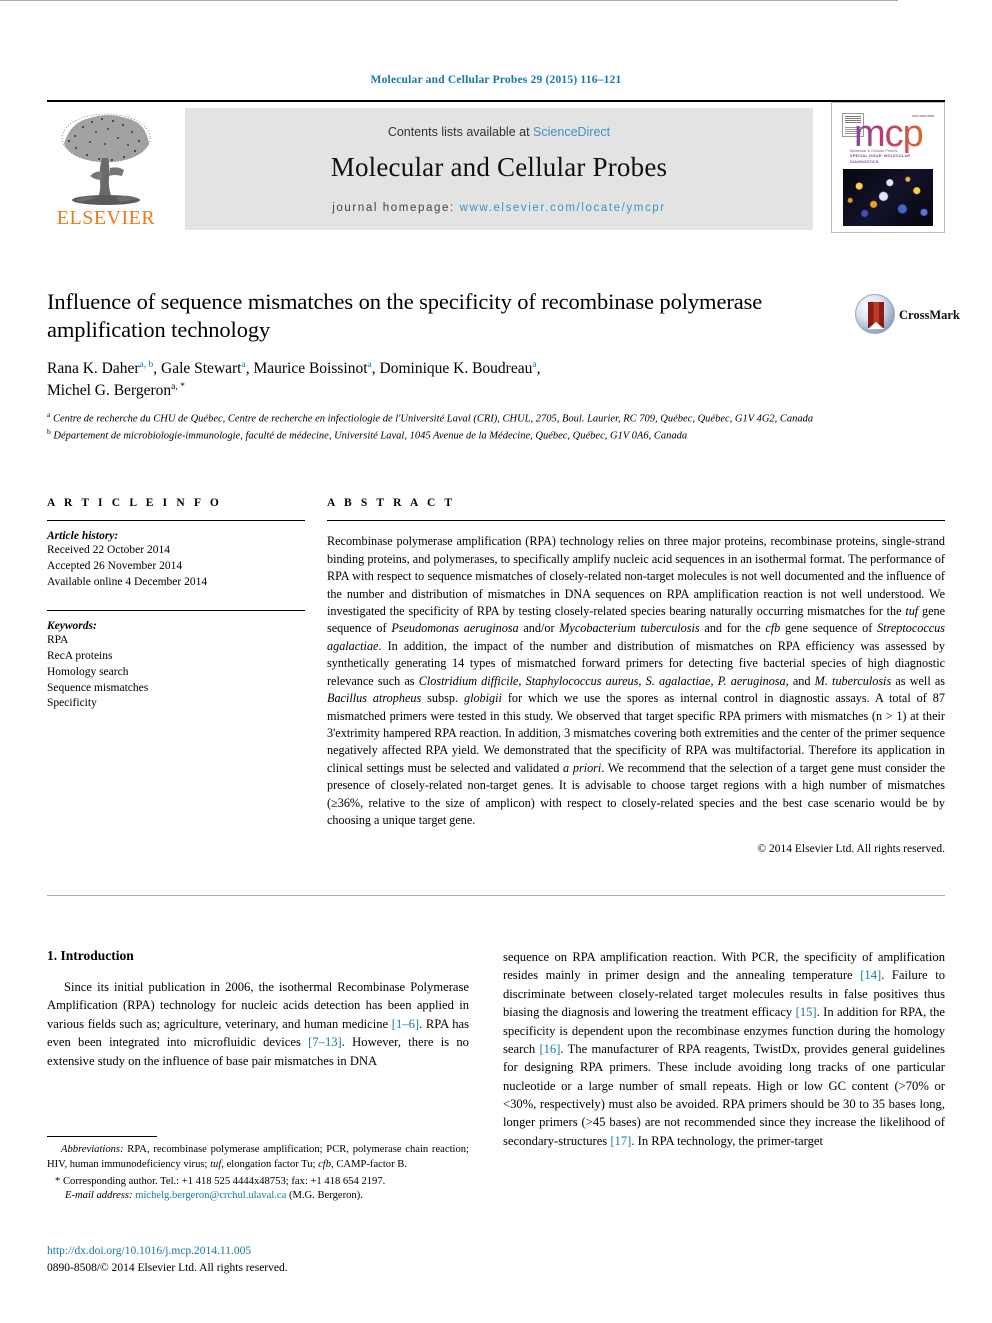 This screenshot has width=992, height=1323. What do you see at coordinates (134, 503) in the screenshot?
I see `article-info-heading: A R T I C L E I N F O` at bounding box center [134, 503].